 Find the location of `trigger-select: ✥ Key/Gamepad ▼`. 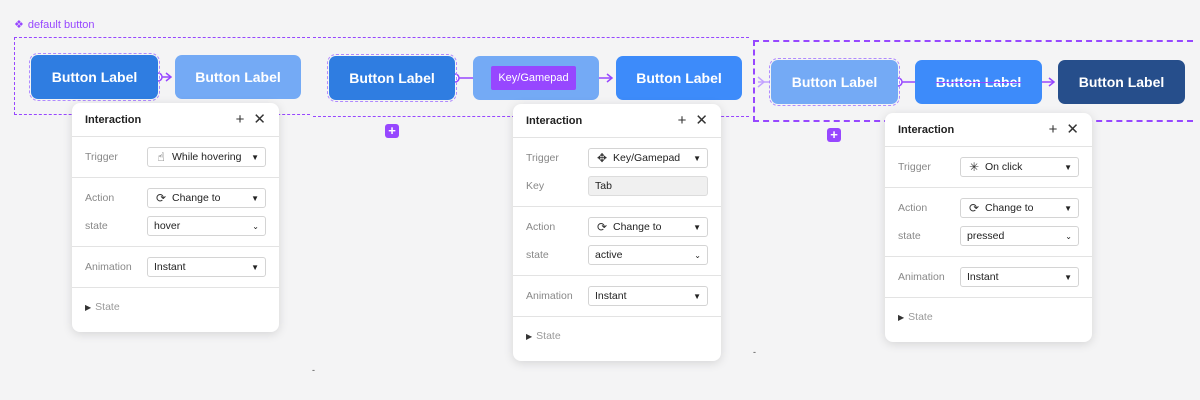

trigger-select: ✥ Key/Gamepad ▼ is located at coordinates (648, 158).